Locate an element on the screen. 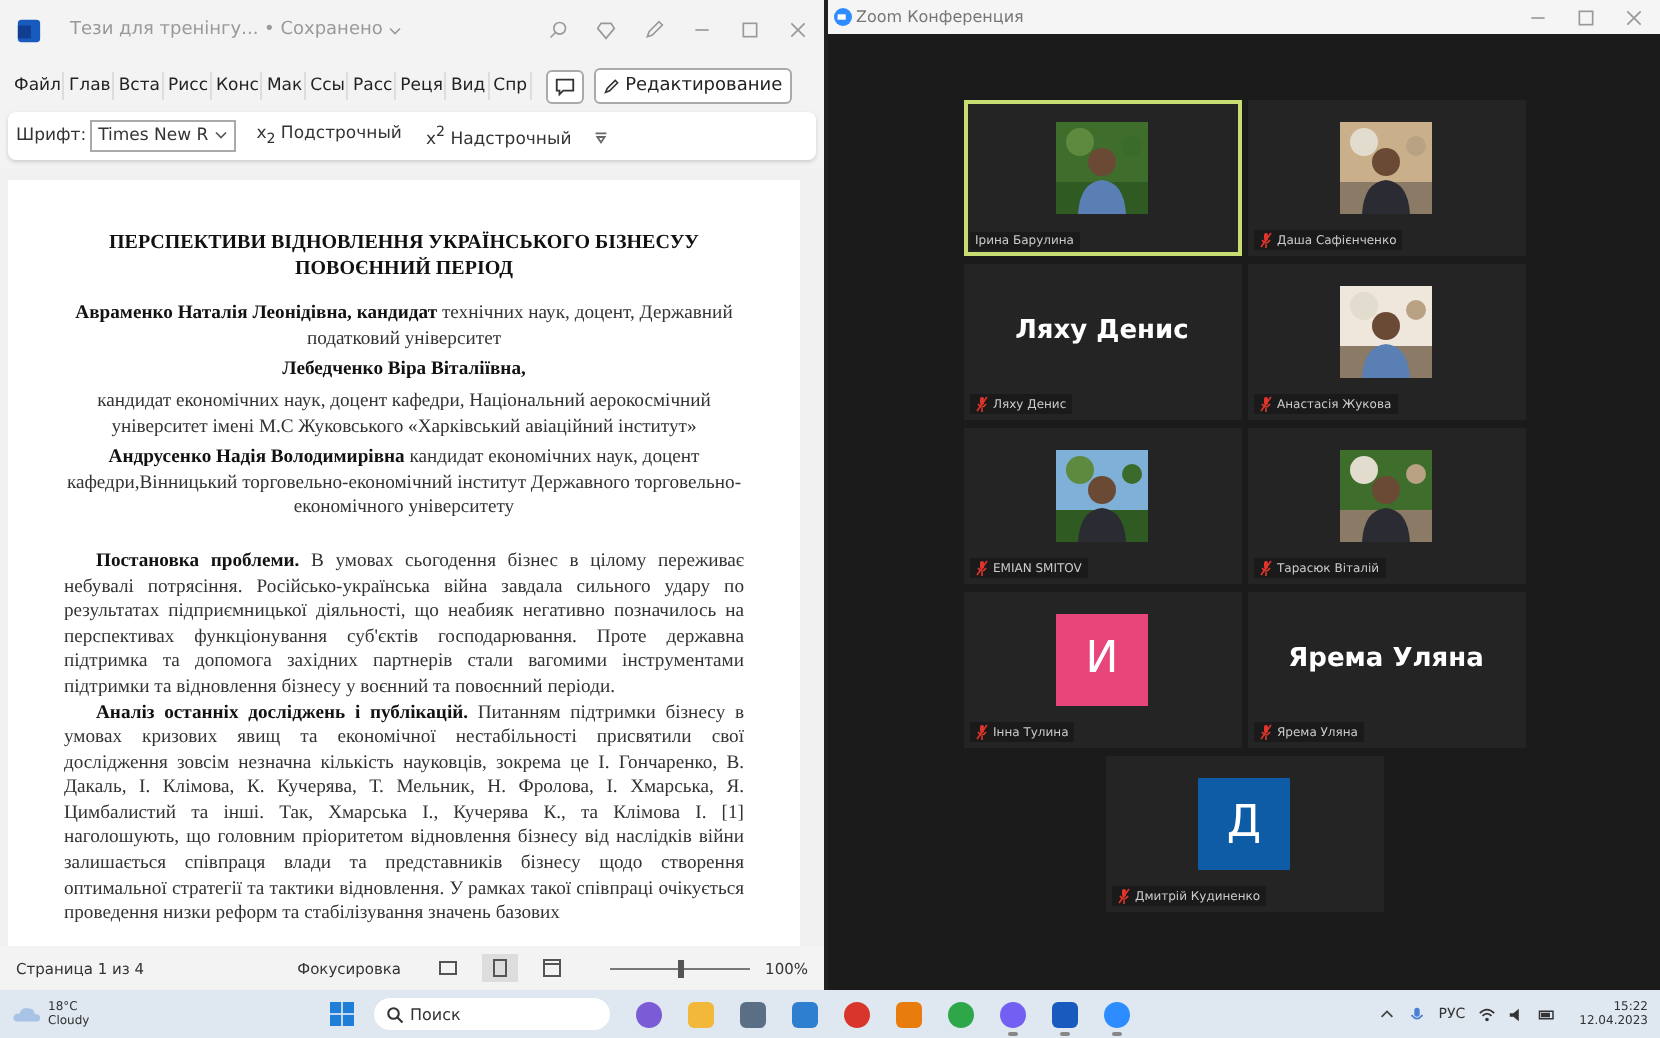 The image size is (1660, 1038). search-field: Поиск is located at coordinates (491, 1014).